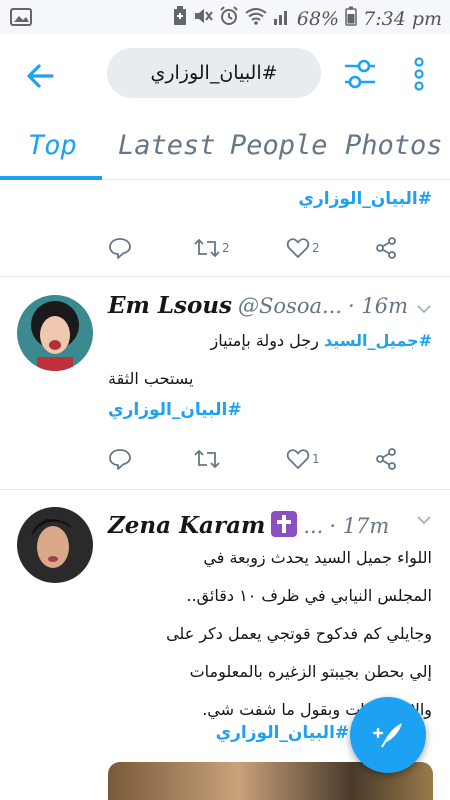 This screenshot has height=800, width=450. Describe the element at coordinates (284, 524) in the screenshot. I see `cross-emoji-icon` at that location.